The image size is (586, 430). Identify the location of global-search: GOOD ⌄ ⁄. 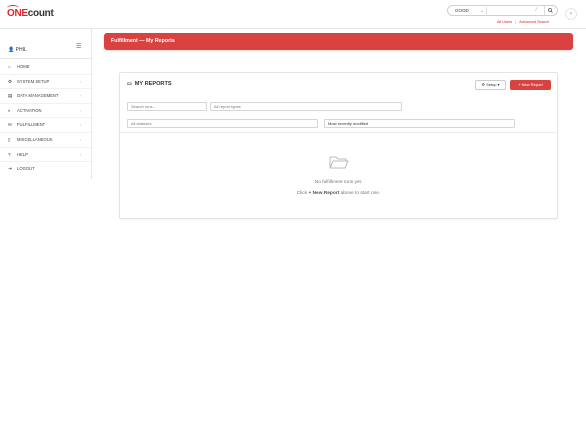
(502, 10).